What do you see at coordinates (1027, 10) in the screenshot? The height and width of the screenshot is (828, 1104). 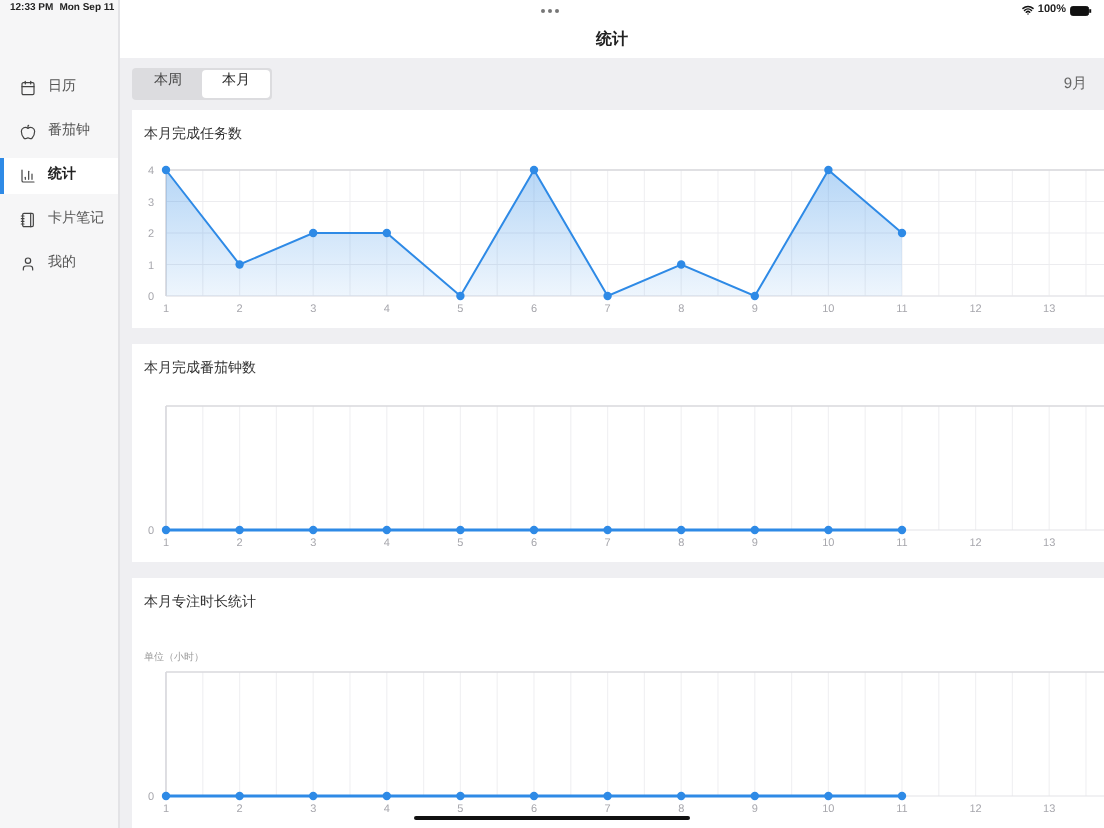 I see `wifi-icon` at bounding box center [1027, 10].